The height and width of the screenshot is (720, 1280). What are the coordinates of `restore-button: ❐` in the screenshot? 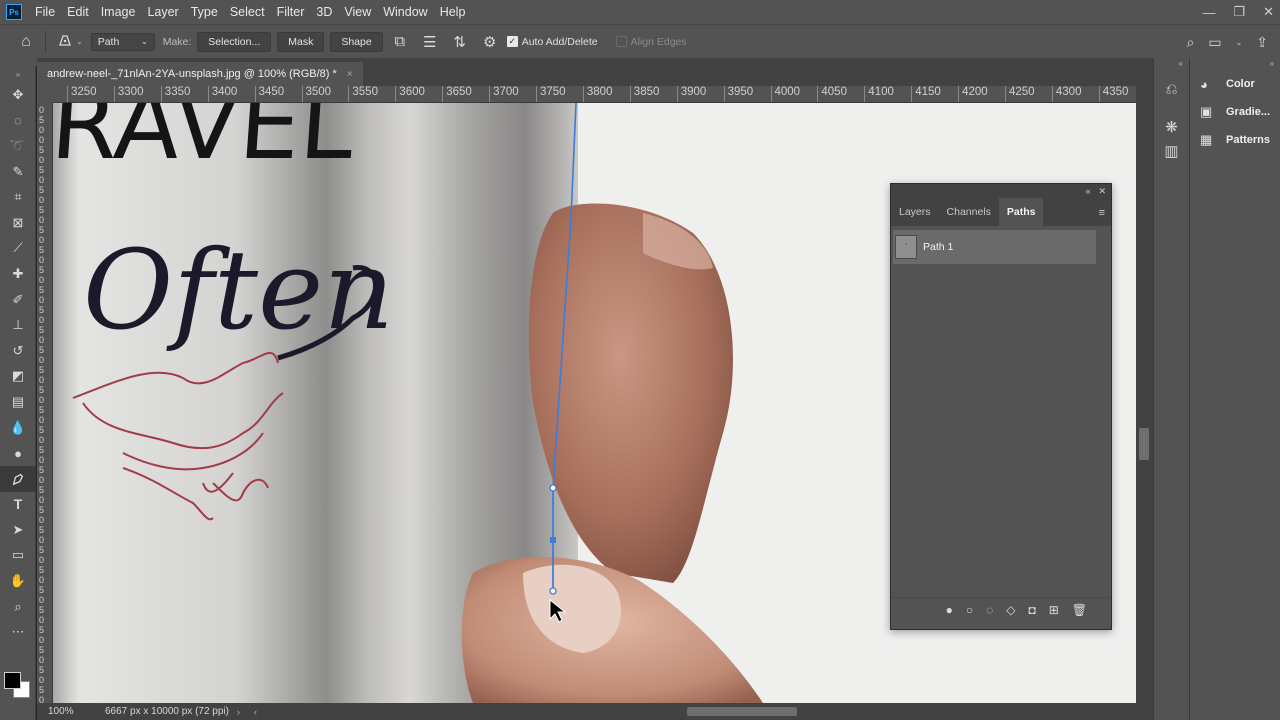 It's located at (1239, 12).